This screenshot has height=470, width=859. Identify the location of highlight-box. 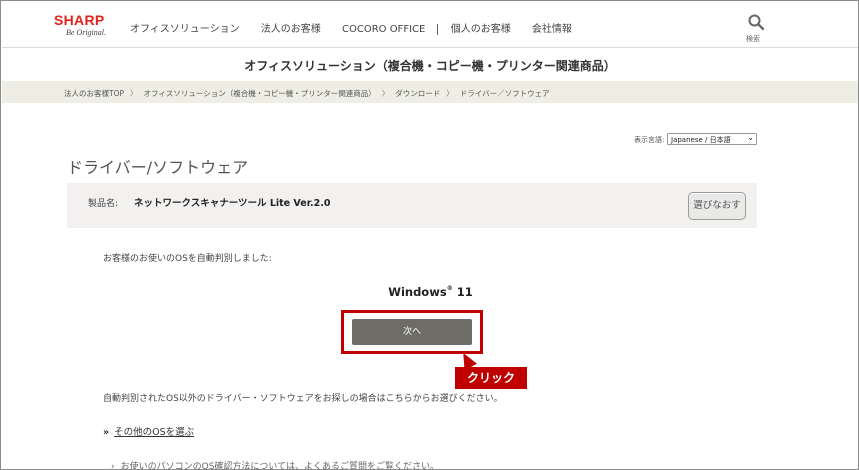
(412, 332).